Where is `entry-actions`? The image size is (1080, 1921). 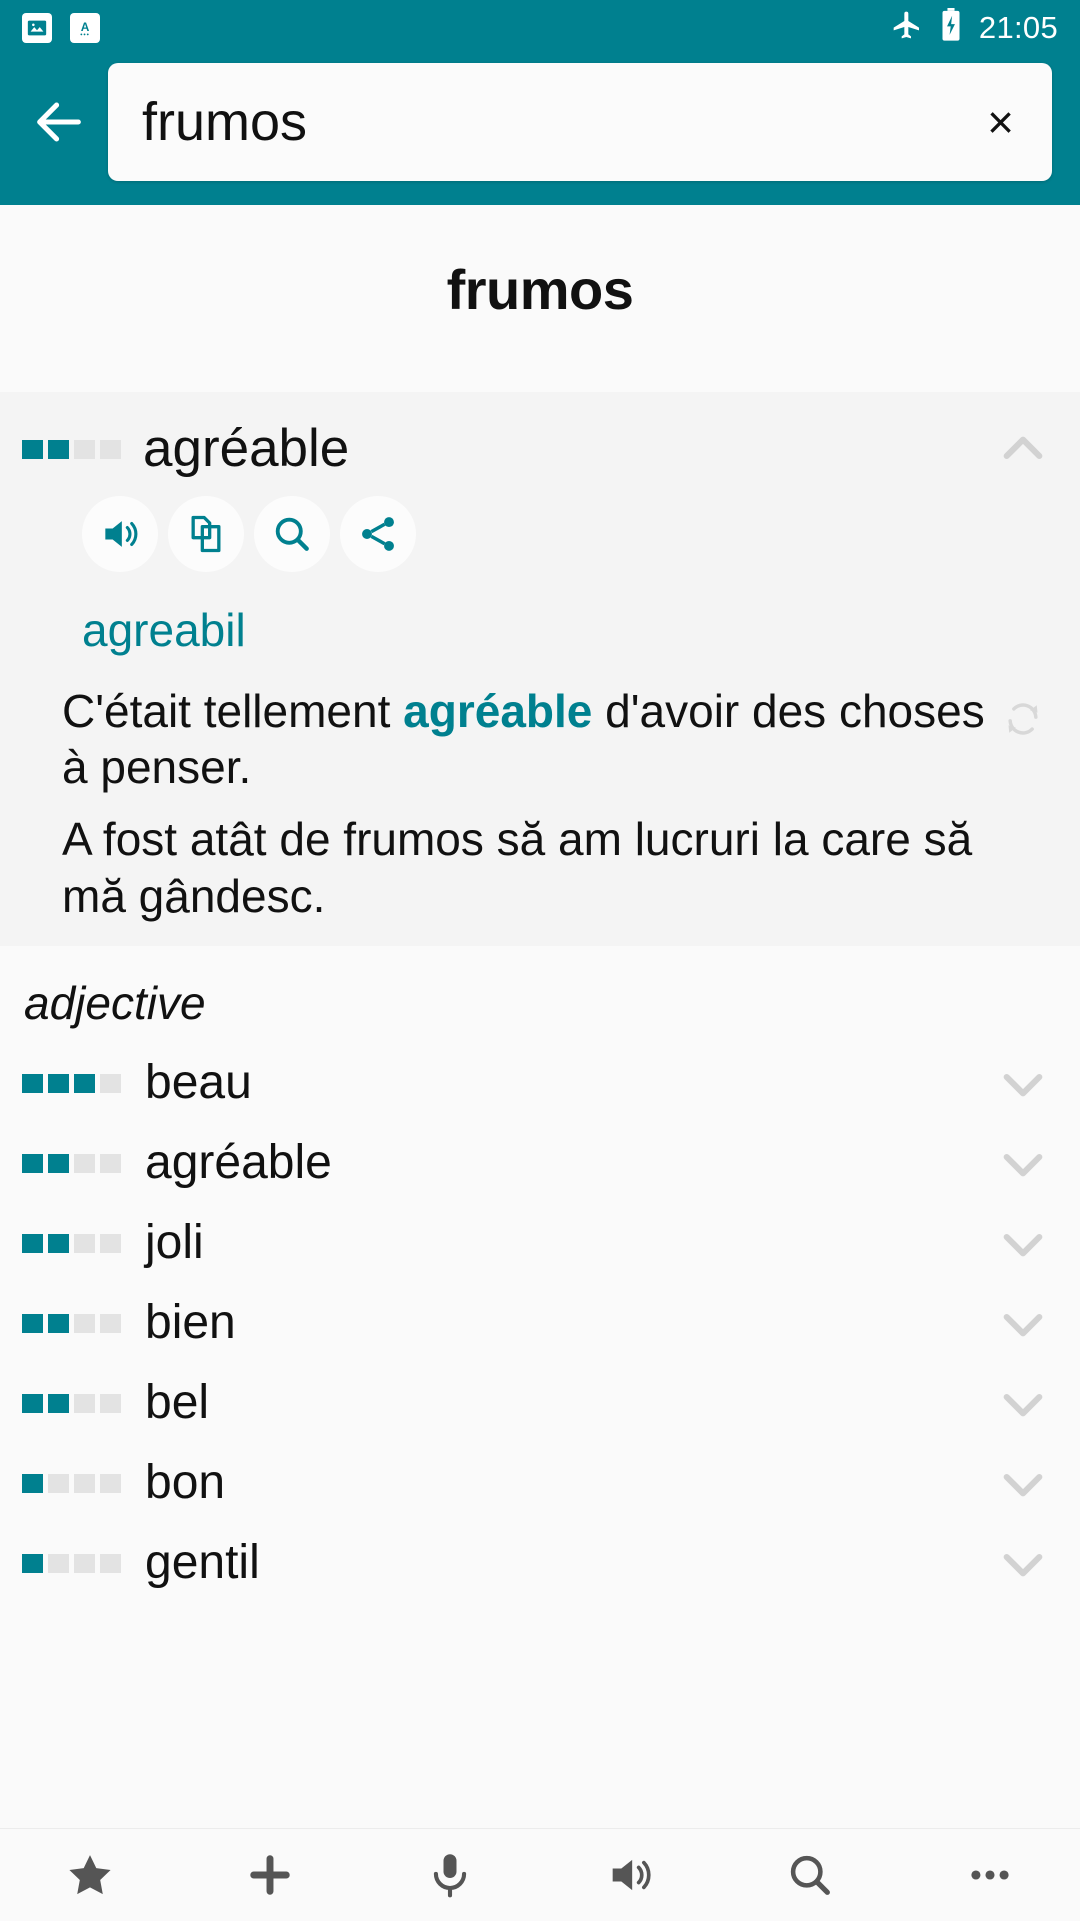
entry-actions is located at coordinates (540, 533).